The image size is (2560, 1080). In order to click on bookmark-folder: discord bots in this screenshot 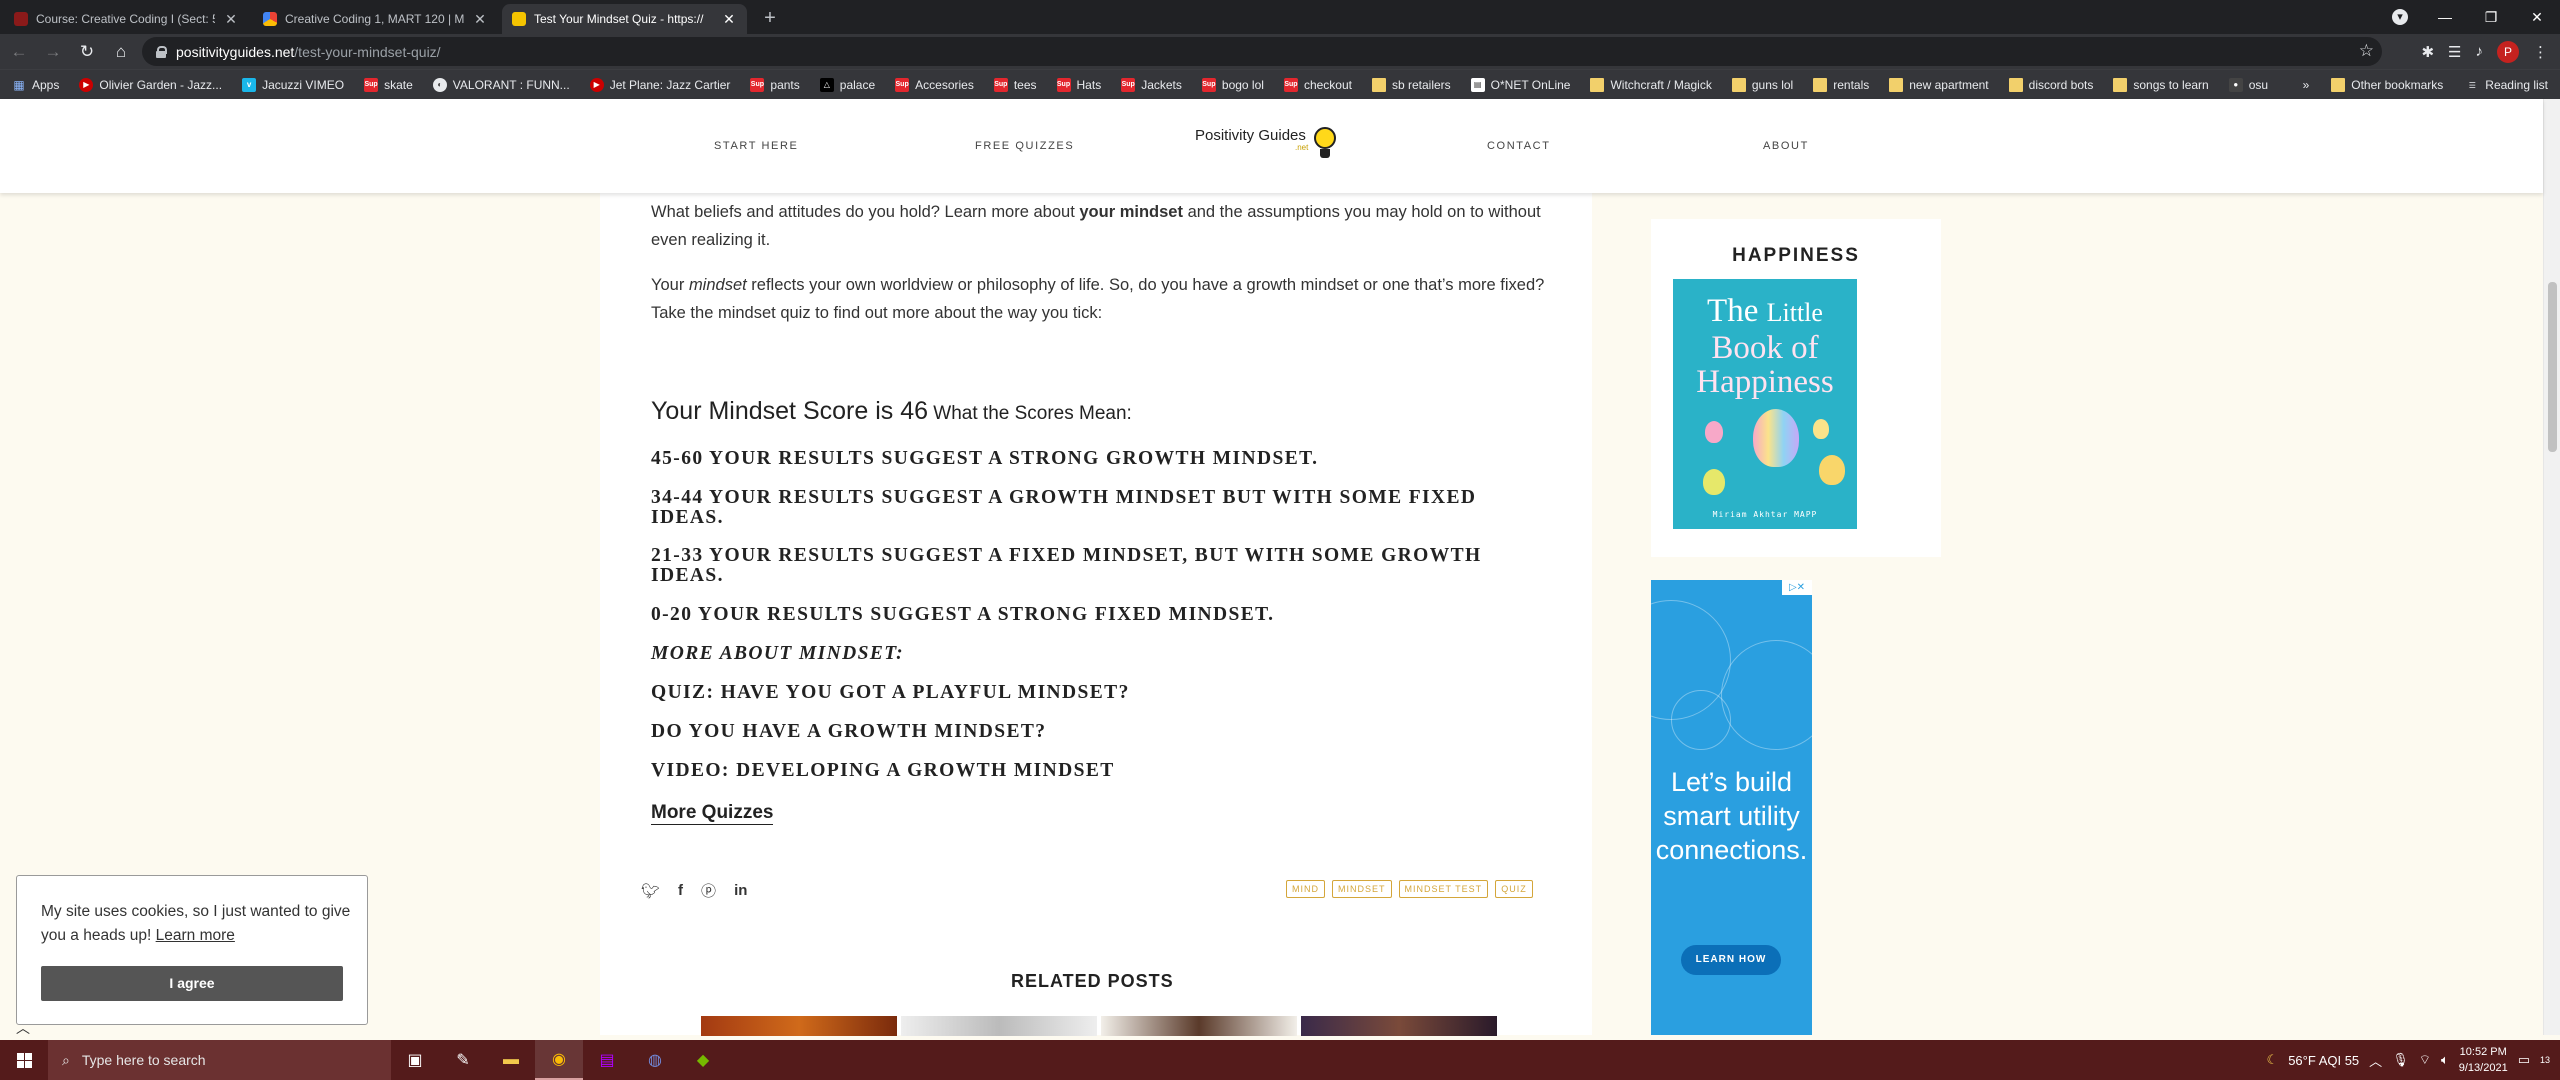, I will do `click(2050, 84)`.